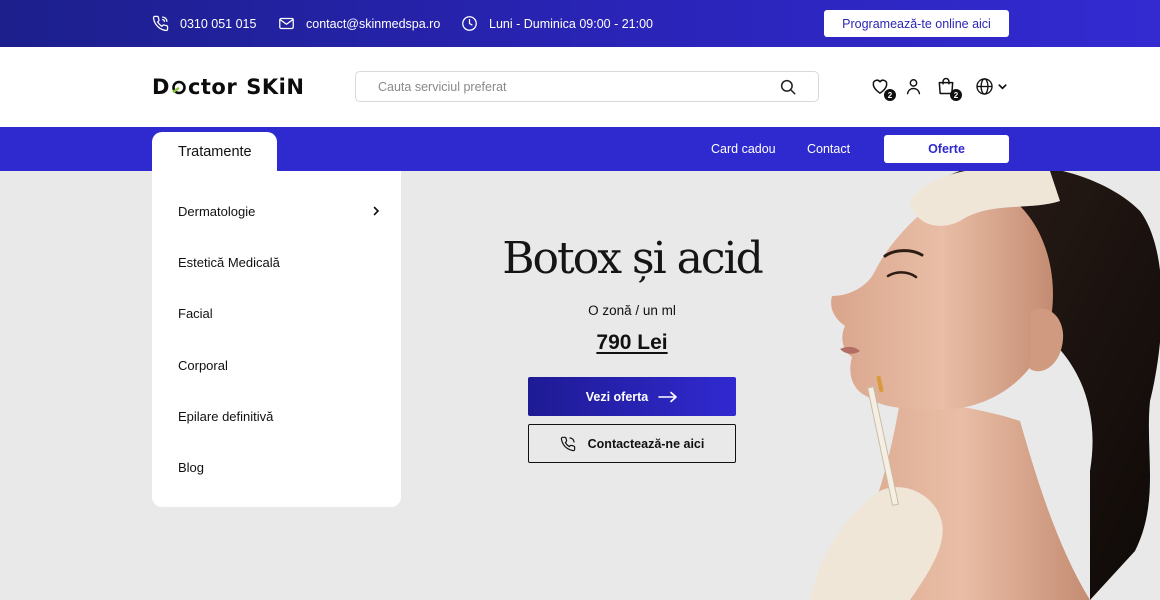  I want to click on view-offer-button: Vezi oferta, so click(632, 396).